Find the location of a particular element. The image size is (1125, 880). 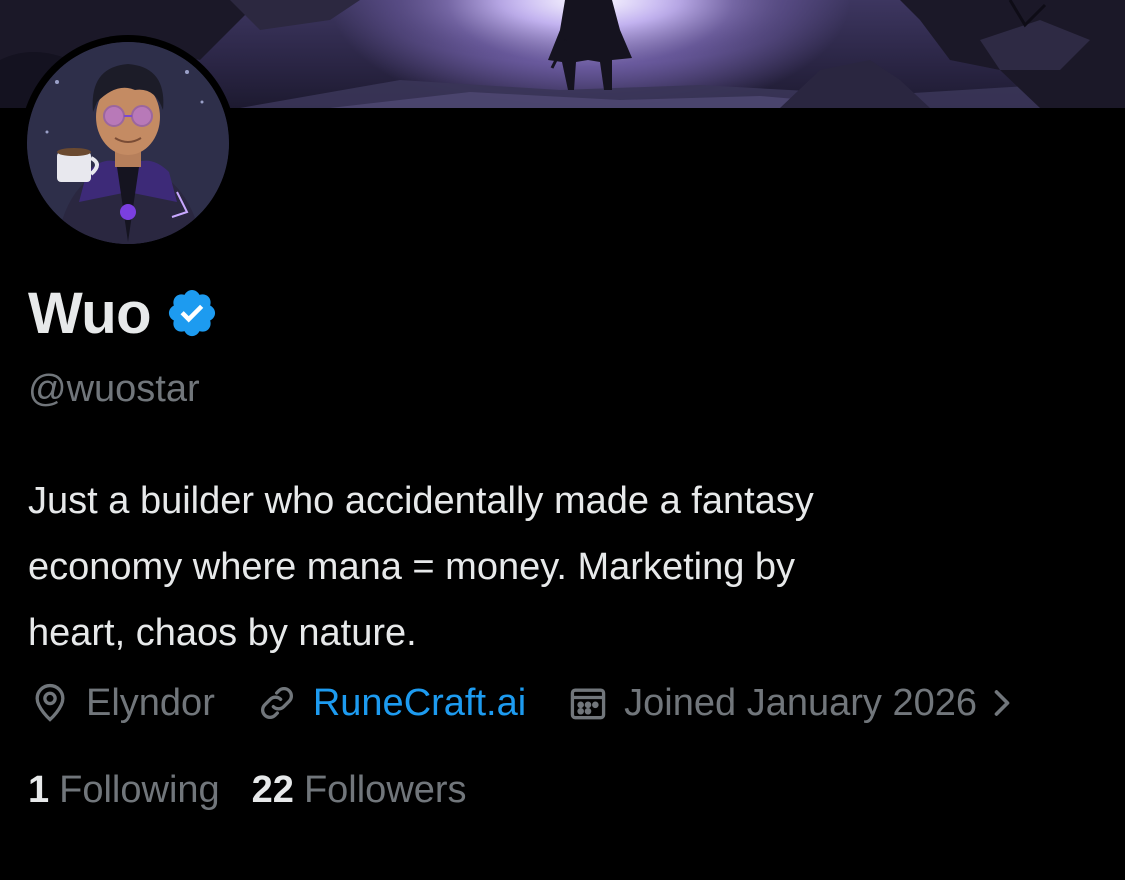

website-link: RuneCraft.ai is located at coordinates (419, 703).